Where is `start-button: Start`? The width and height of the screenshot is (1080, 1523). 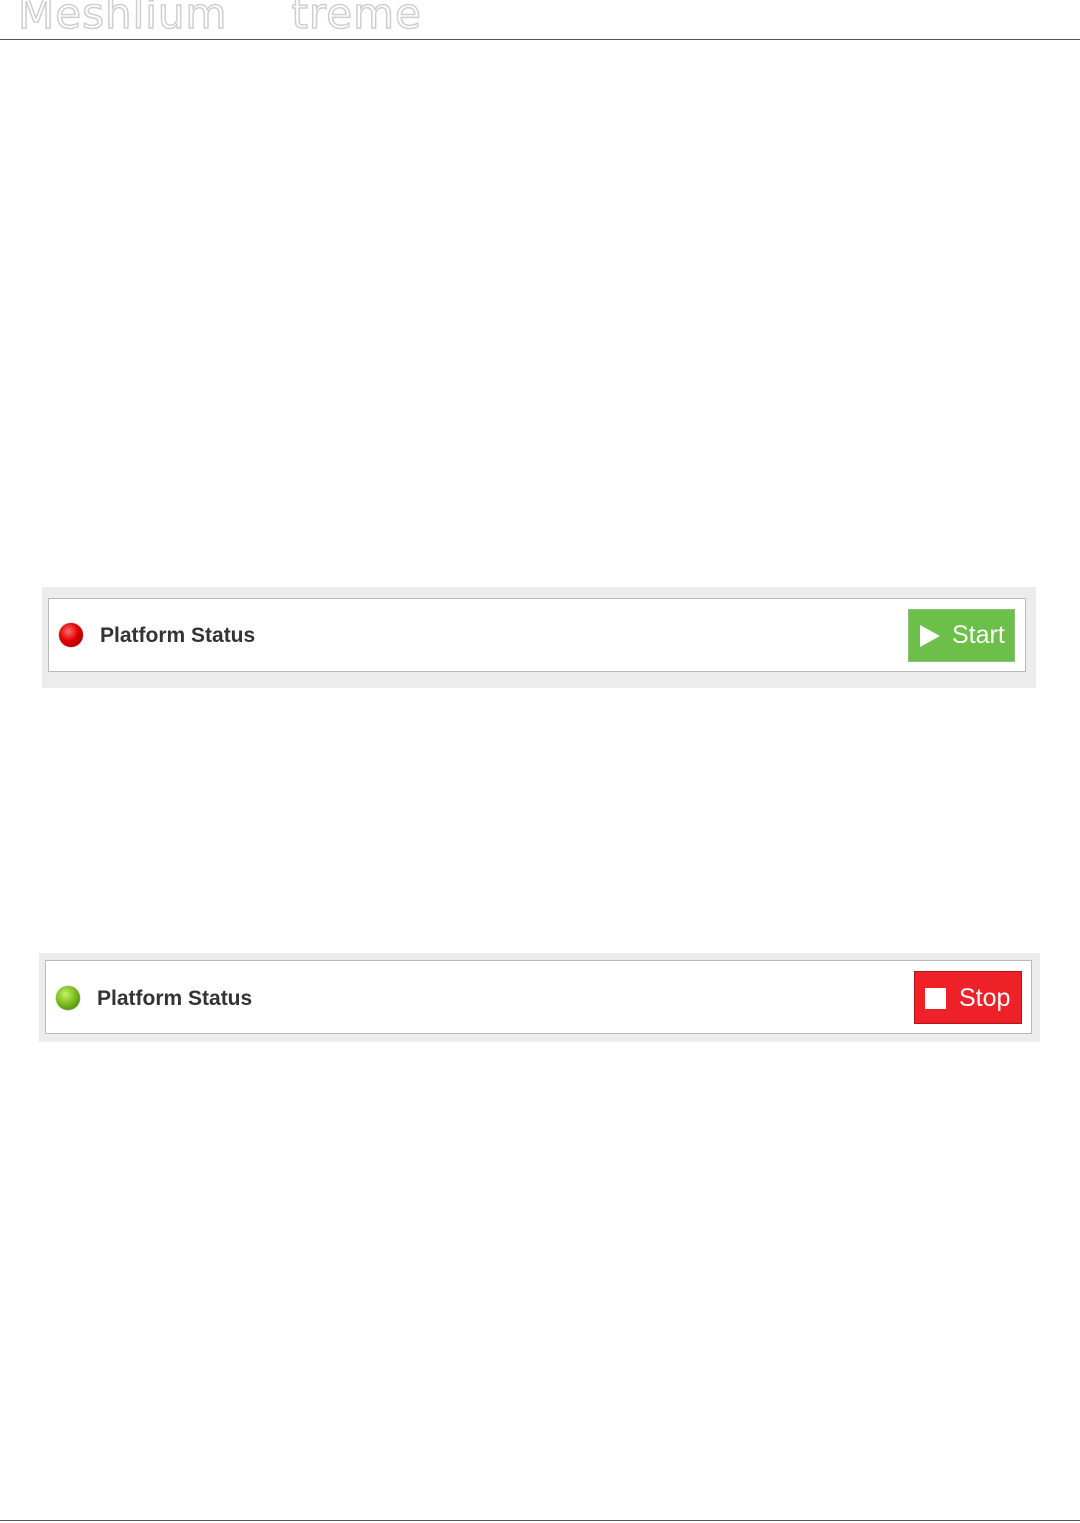 start-button: Start is located at coordinates (961, 635).